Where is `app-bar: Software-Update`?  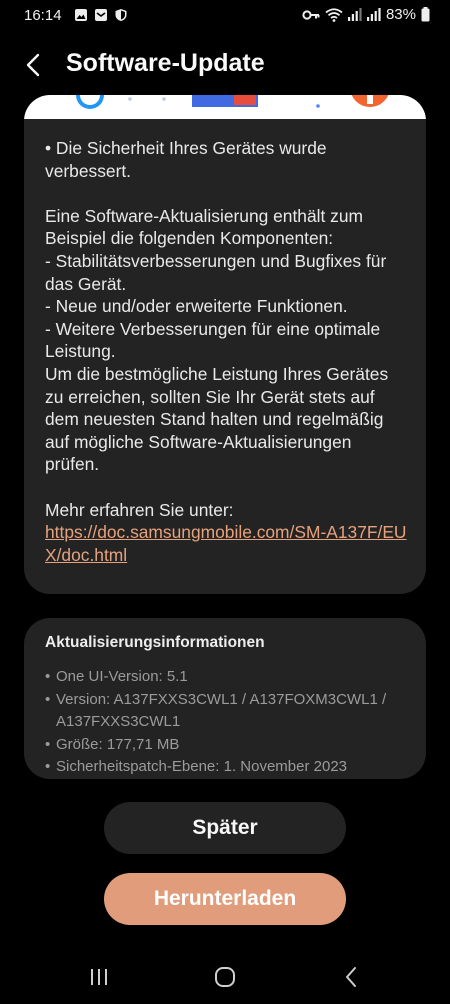 app-bar: Software-Update is located at coordinates (225, 65).